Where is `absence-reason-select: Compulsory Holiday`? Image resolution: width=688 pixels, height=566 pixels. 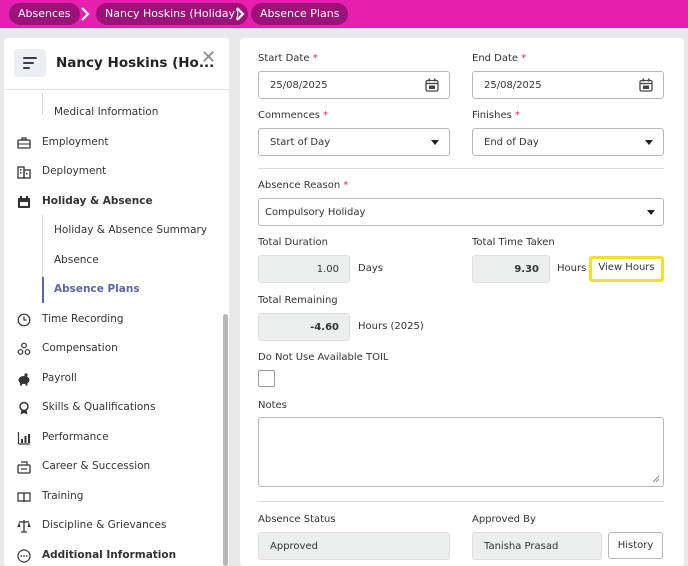
absence-reason-select: Compulsory Holiday is located at coordinates (461, 212).